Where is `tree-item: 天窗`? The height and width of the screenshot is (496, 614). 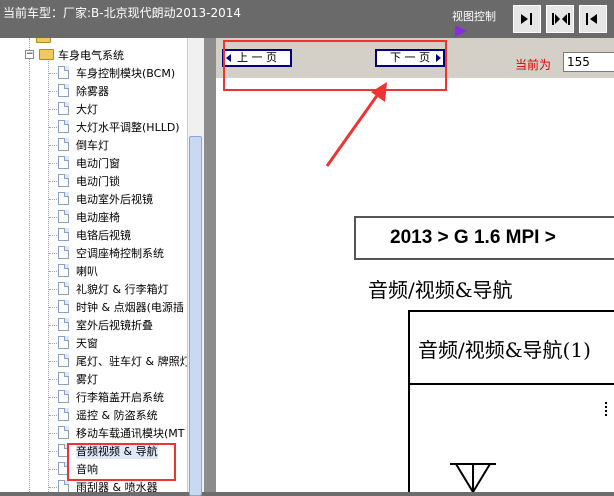 tree-item: 天窗 is located at coordinates (98, 343).